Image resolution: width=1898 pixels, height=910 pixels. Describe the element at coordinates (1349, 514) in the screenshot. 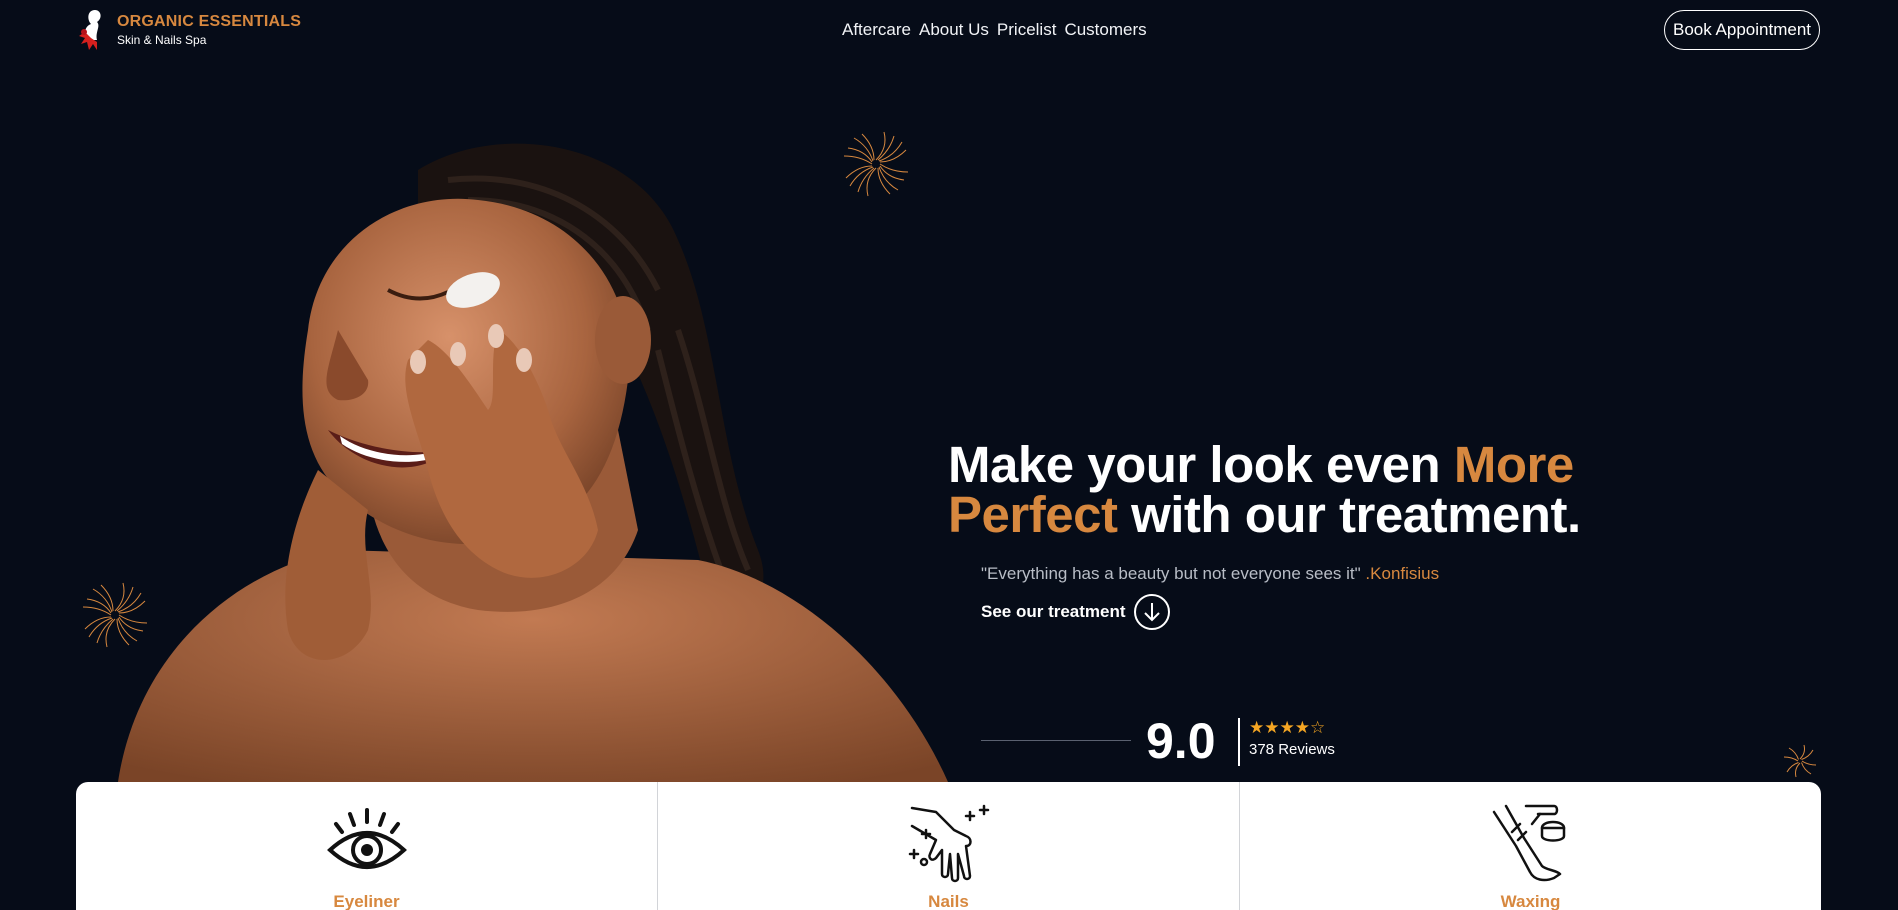

I see `headline-text: with our treatment.` at that location.